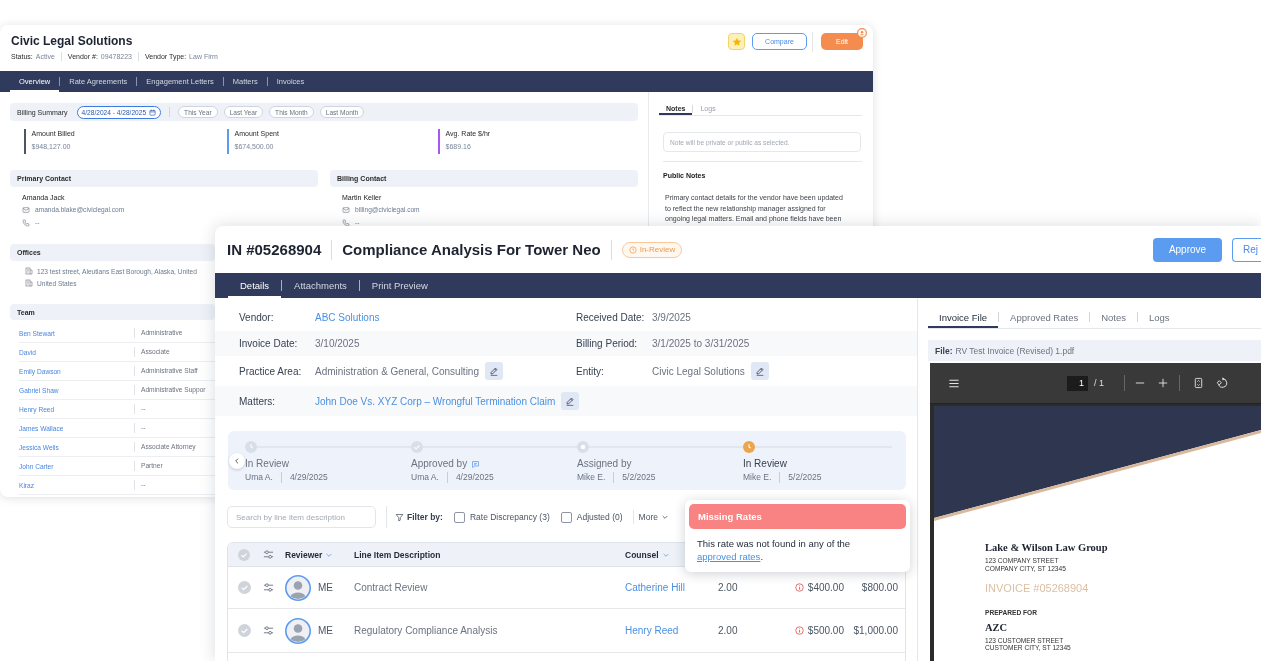 The width and height of the screenshot is (1261, 661). I want to click on field-link: ABC Solutions, so click(347, 317).